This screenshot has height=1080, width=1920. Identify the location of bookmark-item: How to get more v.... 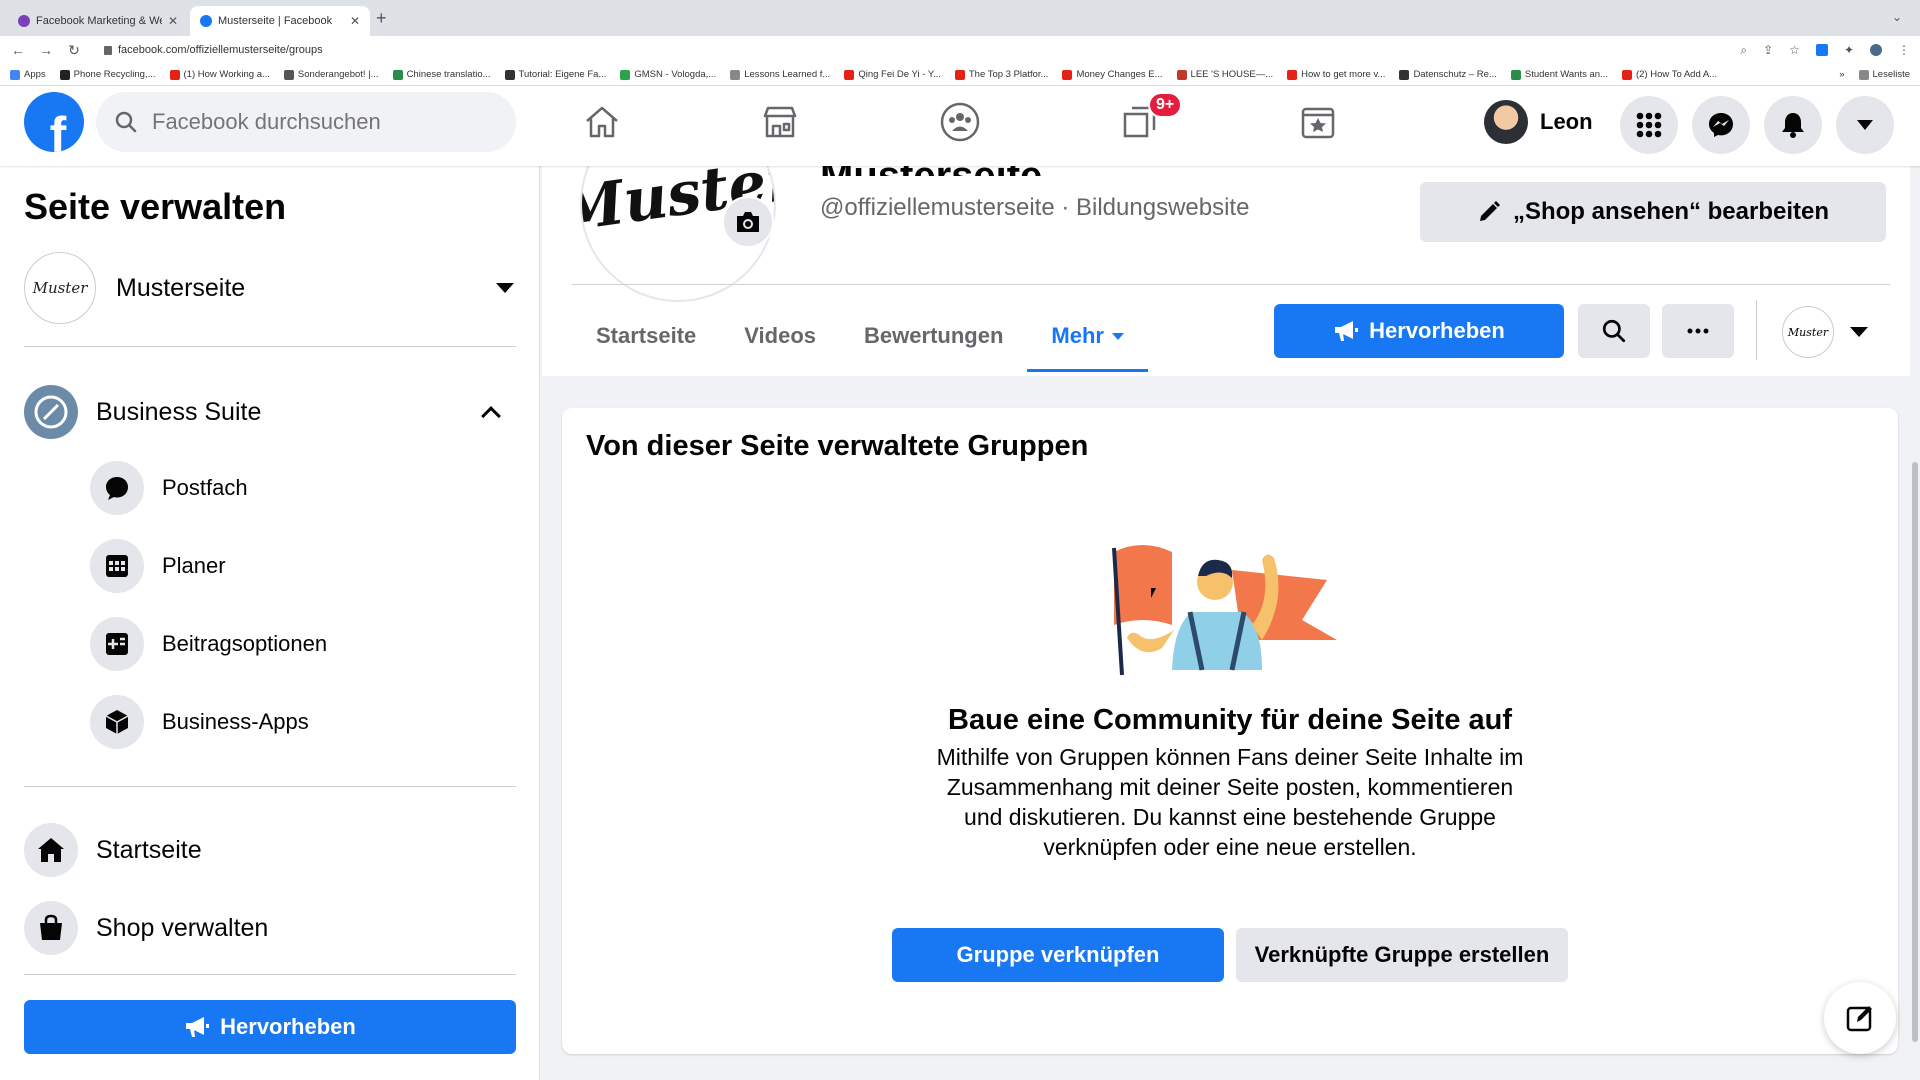
(1336, 74).